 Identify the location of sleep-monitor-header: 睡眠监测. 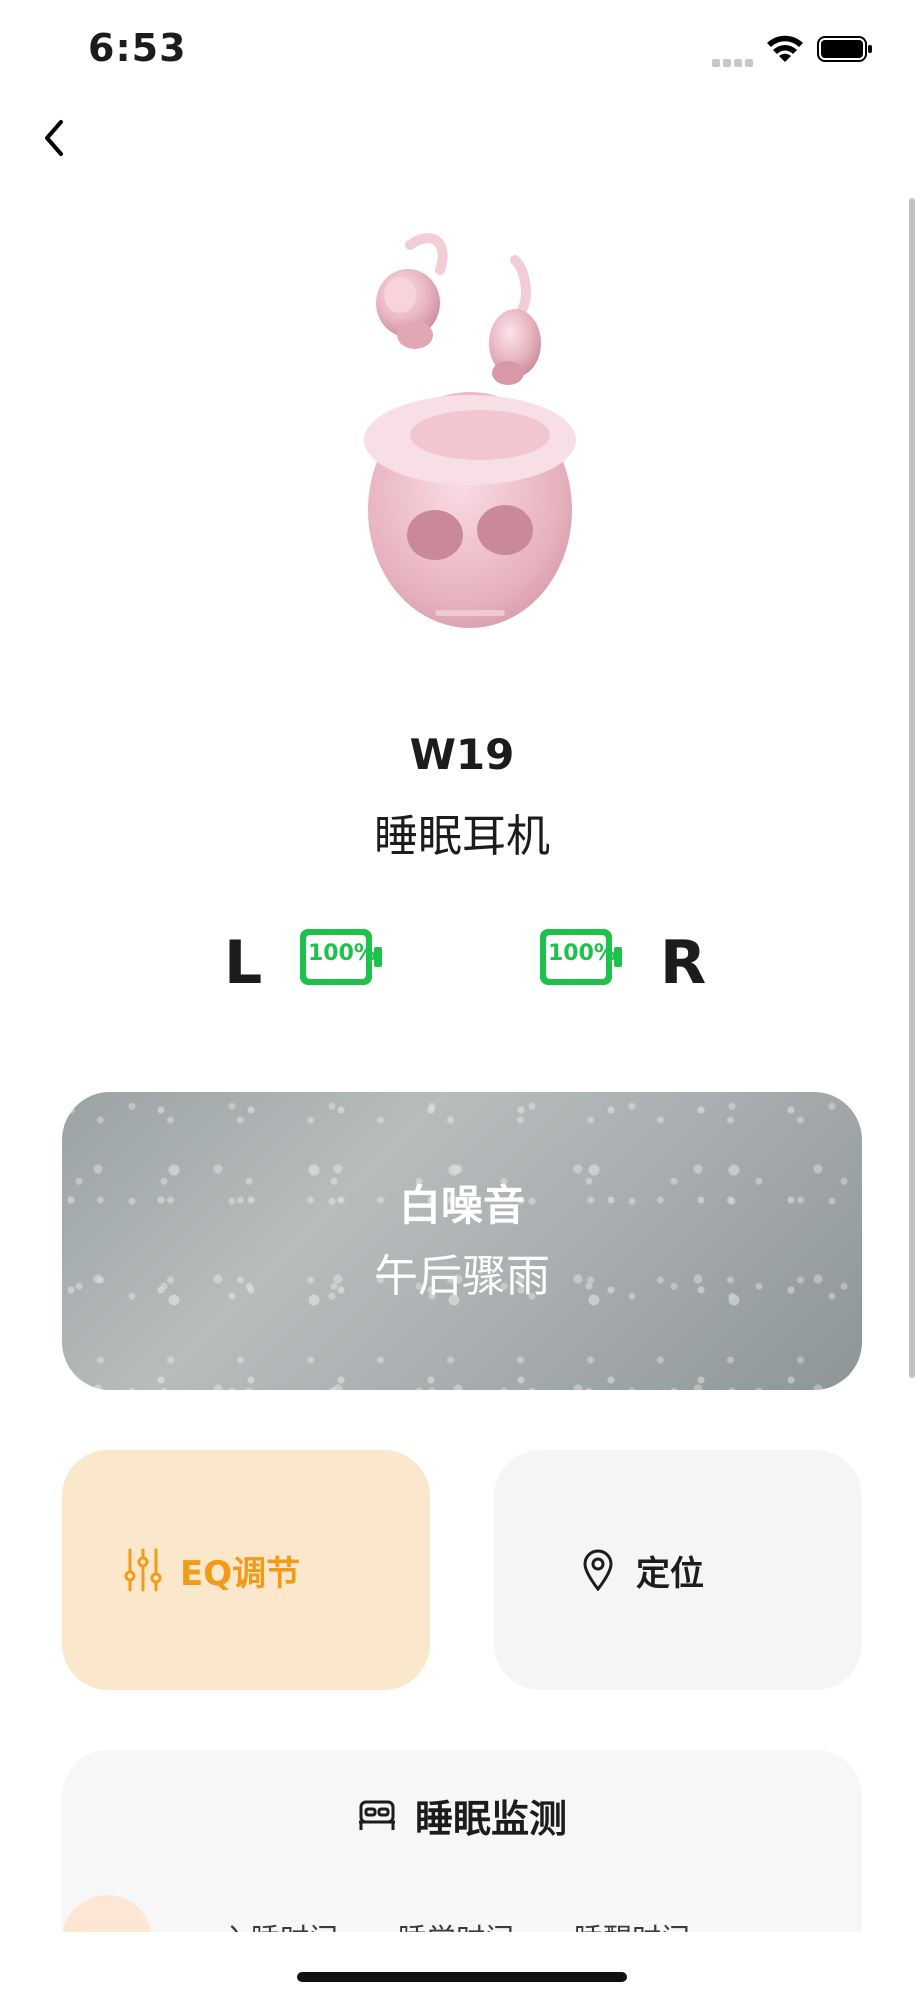
(462, 1815).